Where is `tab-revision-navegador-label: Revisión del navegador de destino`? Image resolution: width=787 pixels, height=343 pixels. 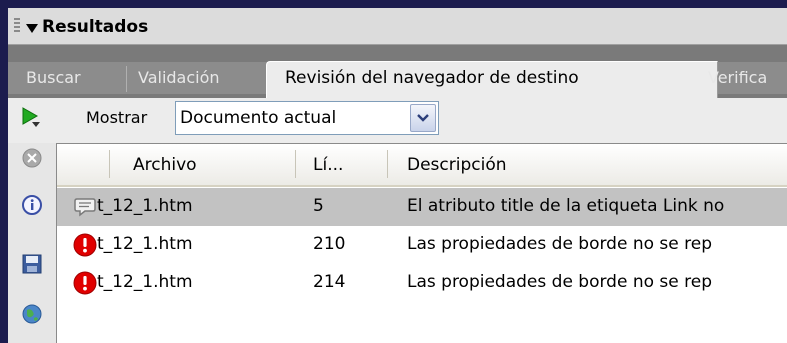
tab-revision-navegador-label: Revisión del navegador de destino is located at coordinates (432, 78).